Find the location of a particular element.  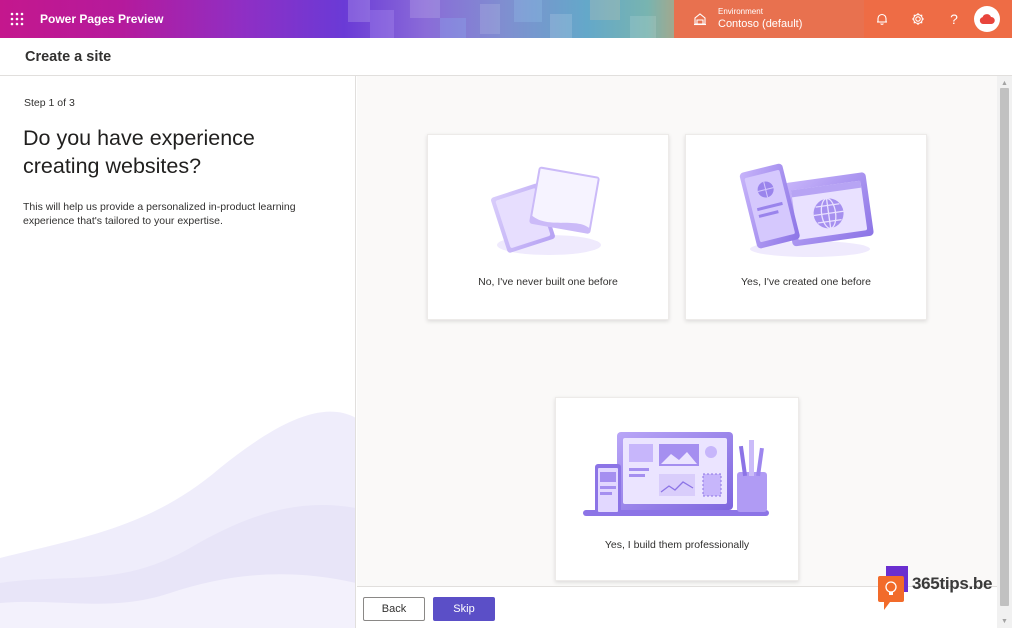

header-actions: ? is located at coordinates (938, 19).